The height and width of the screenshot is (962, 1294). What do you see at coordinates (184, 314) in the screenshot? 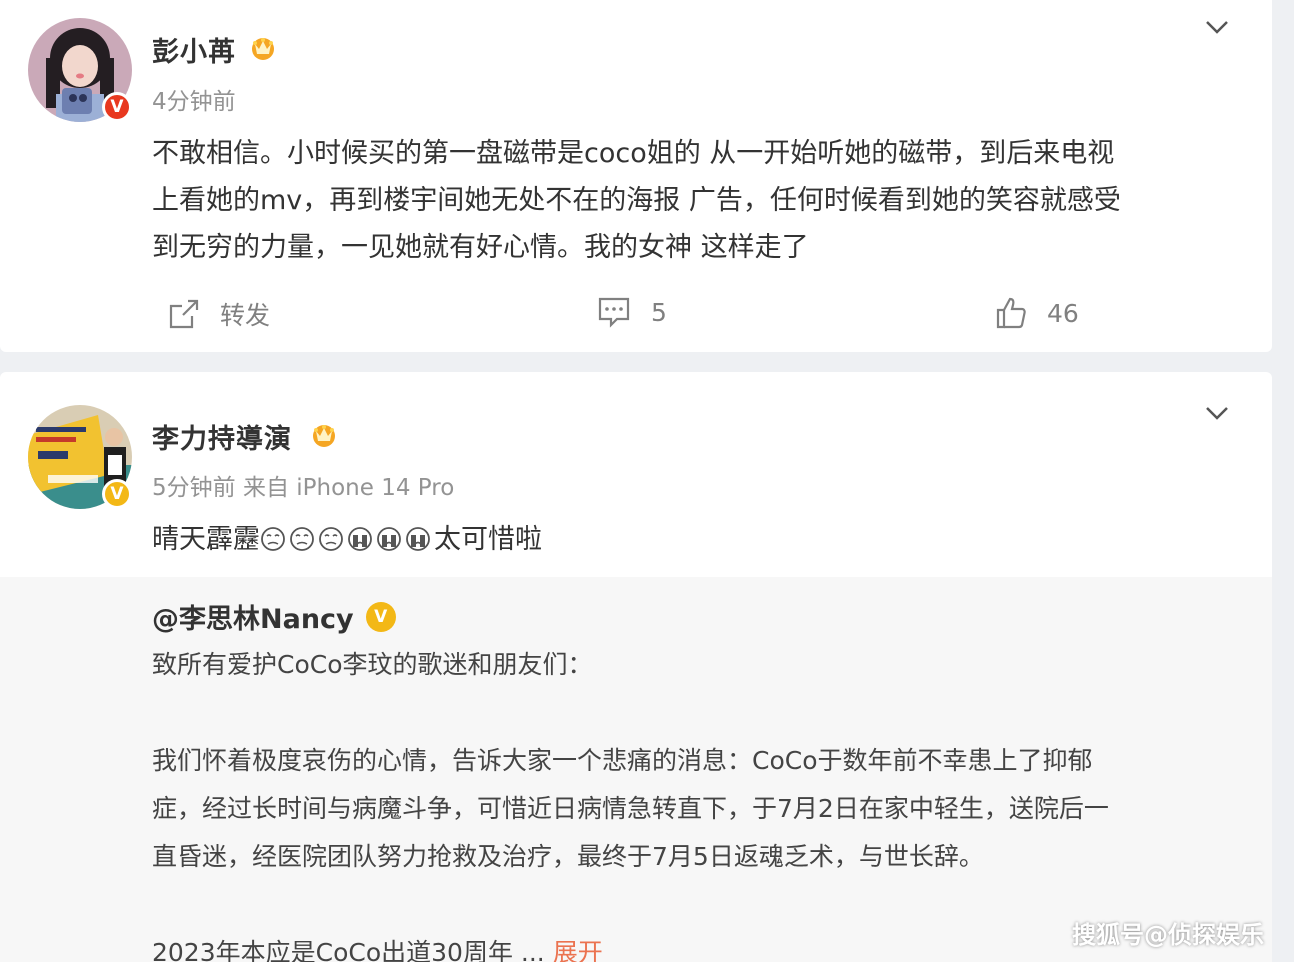
I see `share-icon` at bounding box center [184, 314].